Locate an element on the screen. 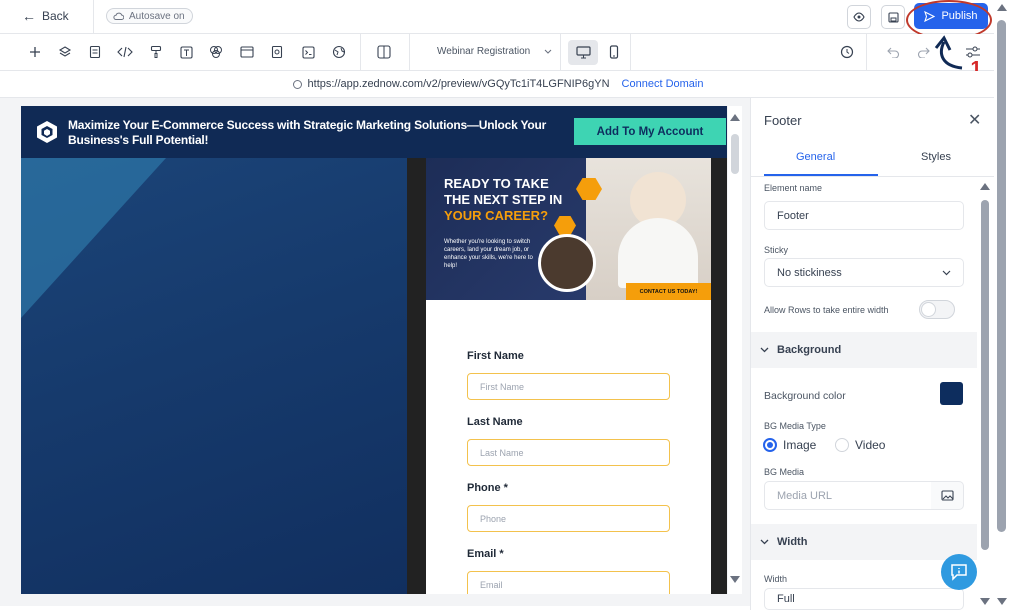  radio-video: Video is located at coordinates (860, 445).